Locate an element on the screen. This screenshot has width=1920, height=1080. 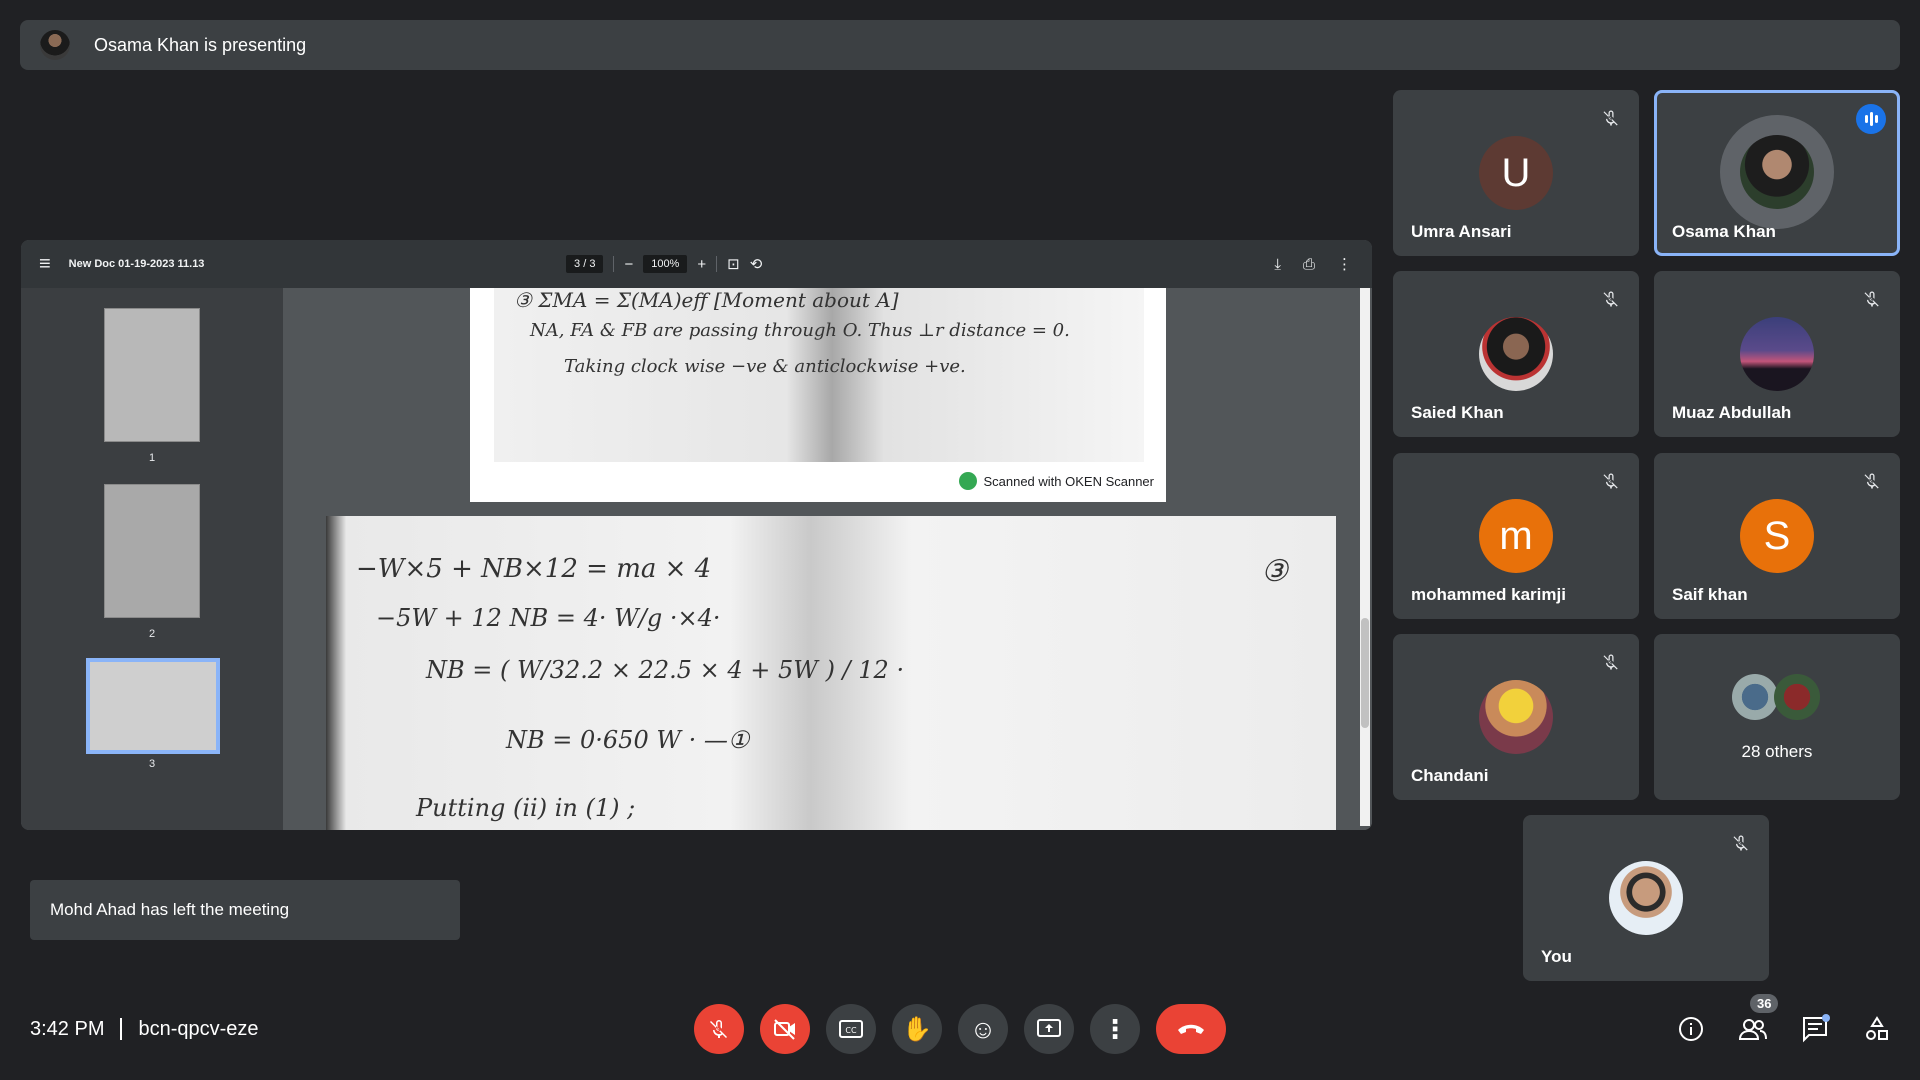
presenter-avatar is located at coordinates (55, 45).